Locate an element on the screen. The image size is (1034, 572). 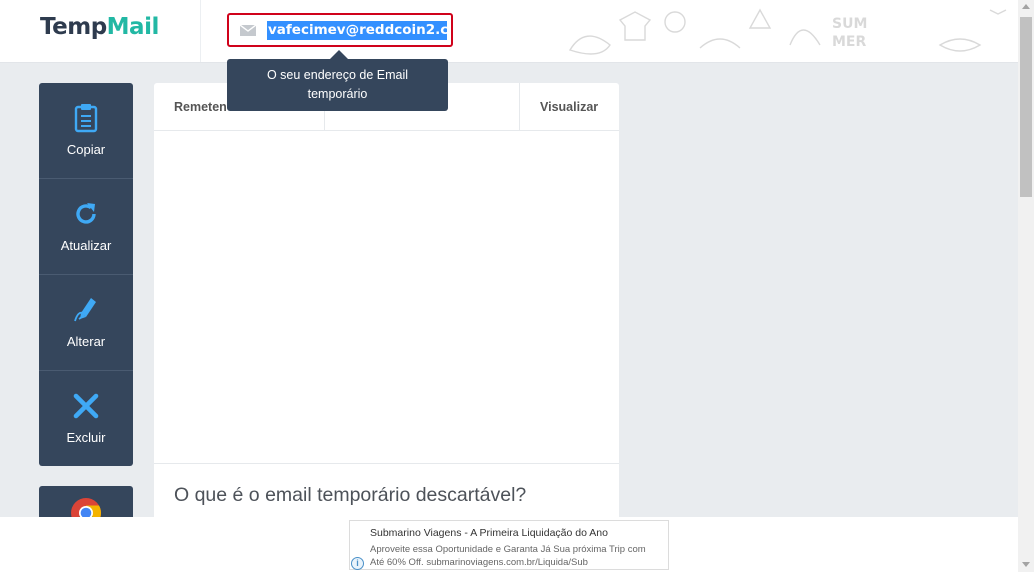
delete-button: Excluir is located at coordinates (86, 419).